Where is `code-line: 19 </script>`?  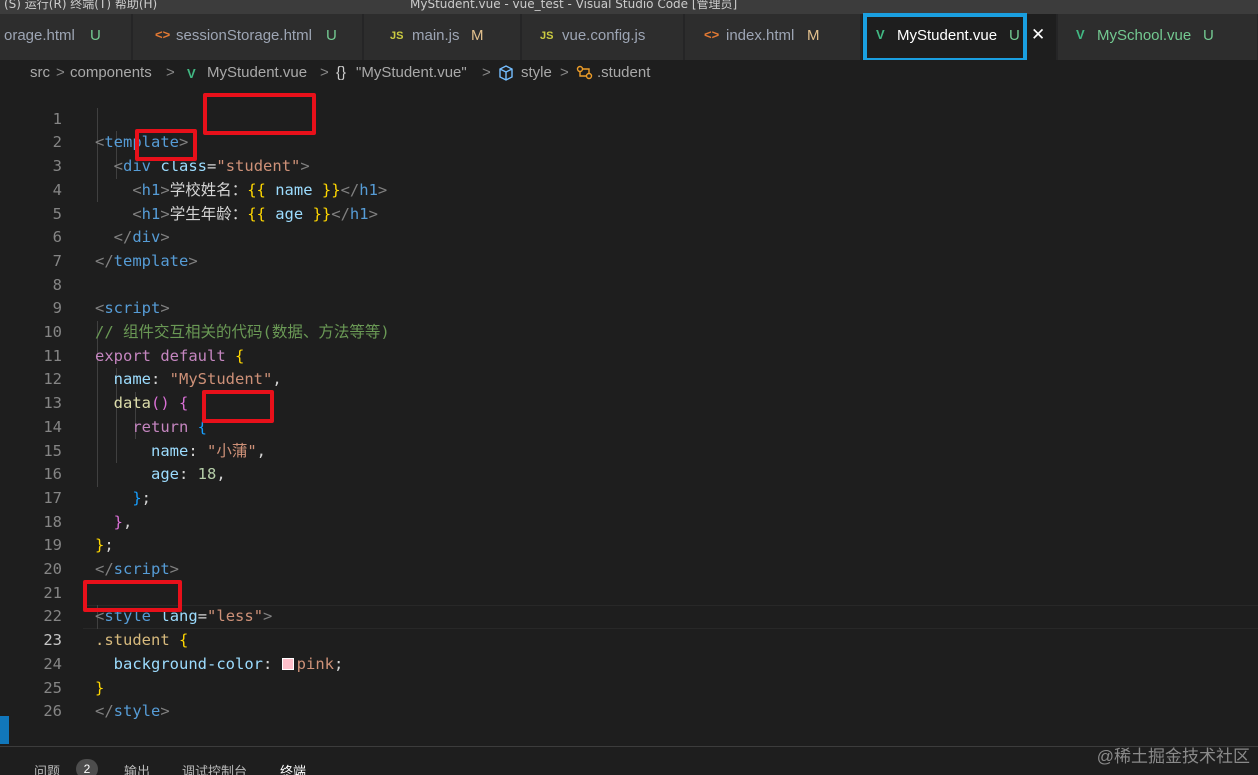 code-line: 19 </script> is located at coordinates (629, 544).